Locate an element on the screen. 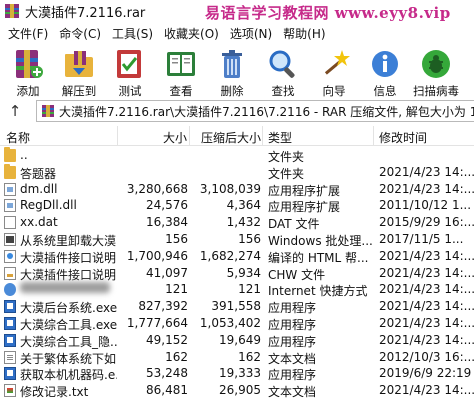 The height and width of the screenshot is (412, 474). view-button: 查看 is located at coordinates (181, 71).